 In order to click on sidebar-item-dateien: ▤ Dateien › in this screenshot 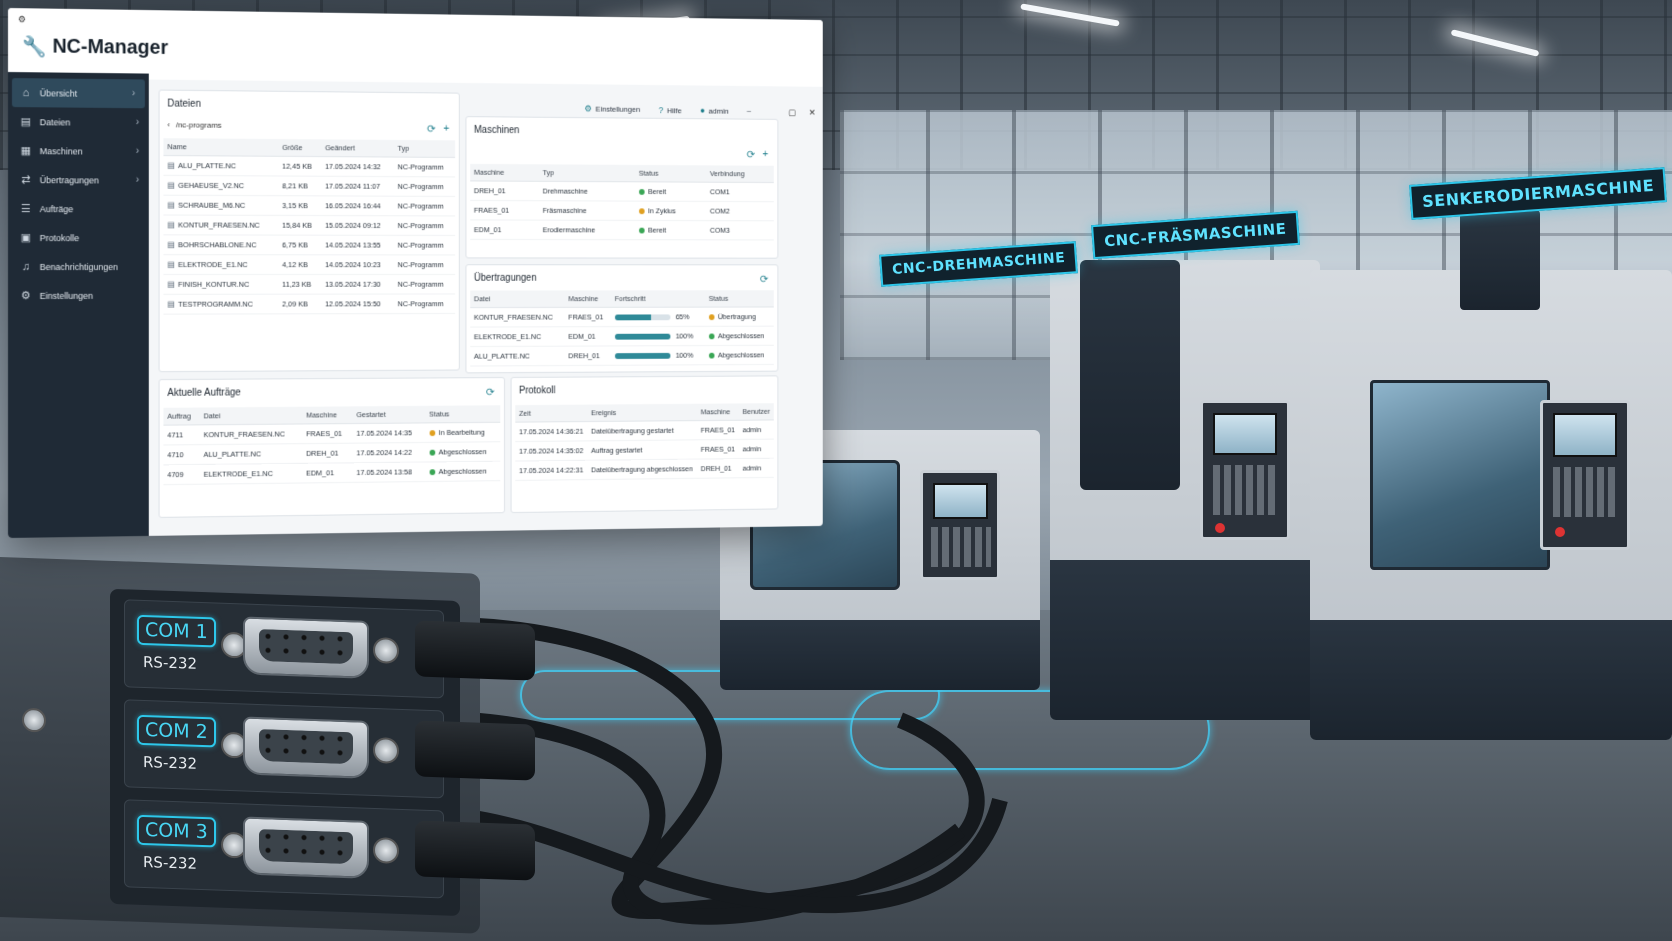, I will do `click(78, 122)`.